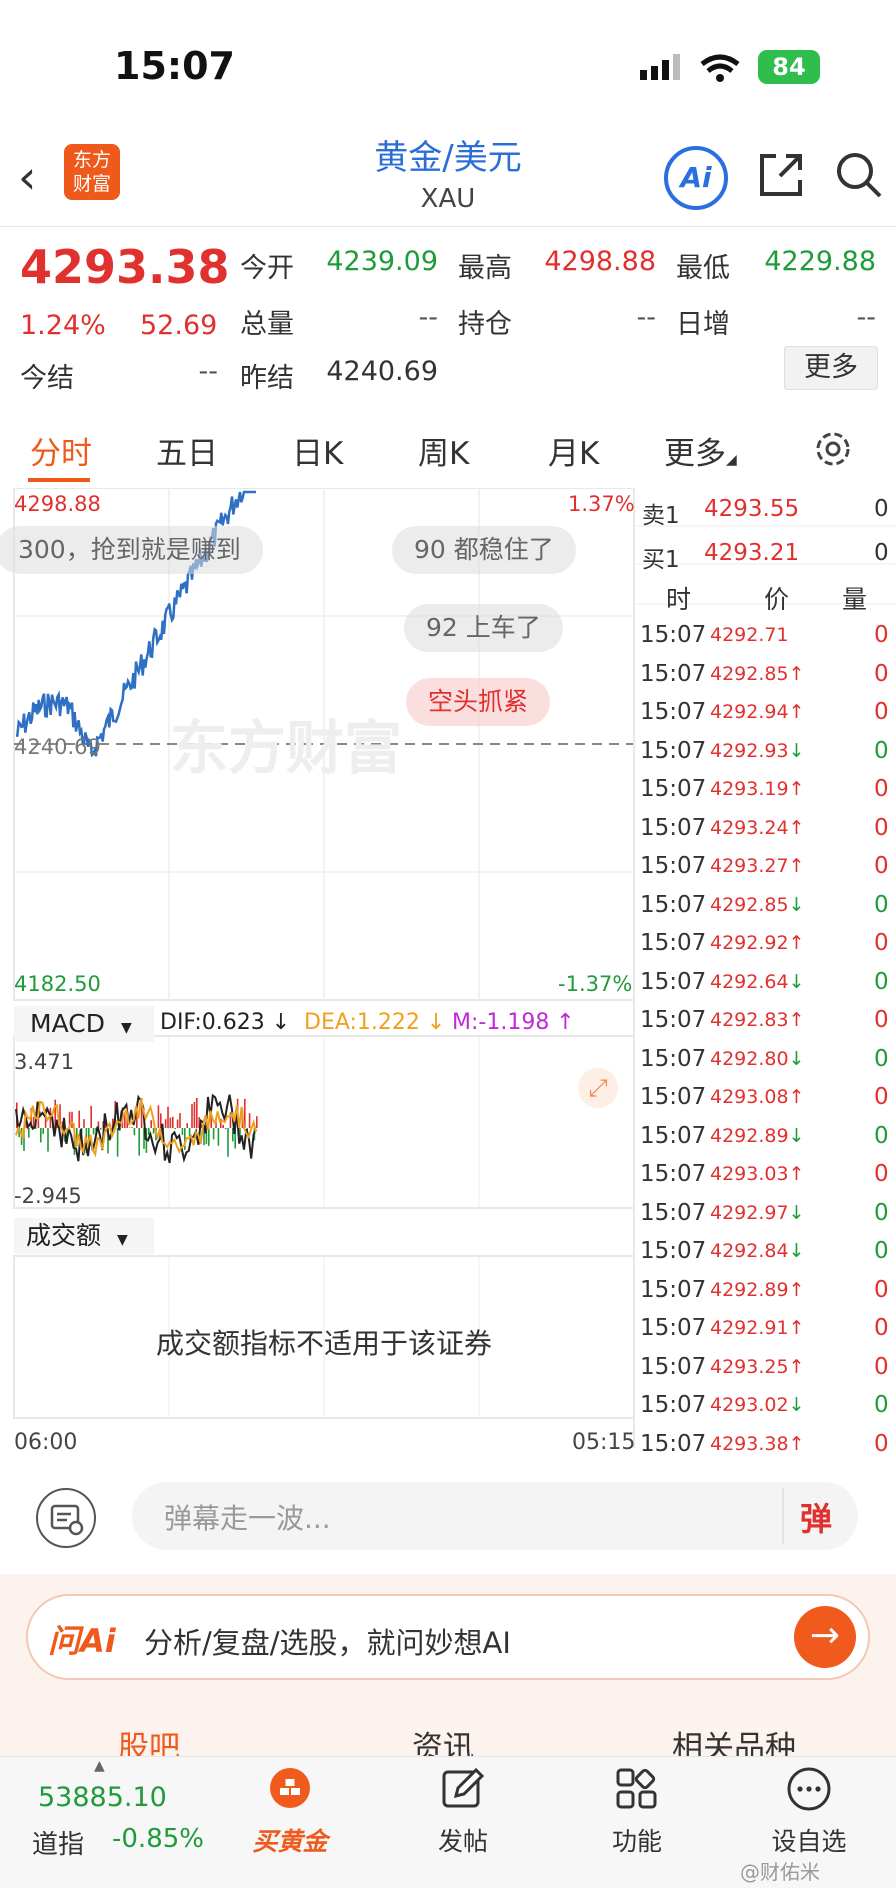 This screenshot has width=896, height=1888. I want to click on nav-post: 发帖, so click(463, 1840).